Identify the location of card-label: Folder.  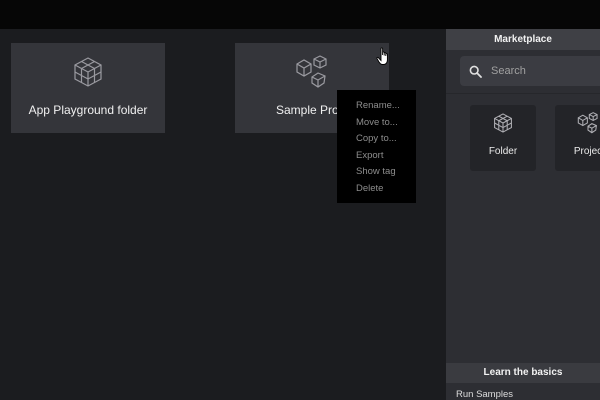
(503, 151).